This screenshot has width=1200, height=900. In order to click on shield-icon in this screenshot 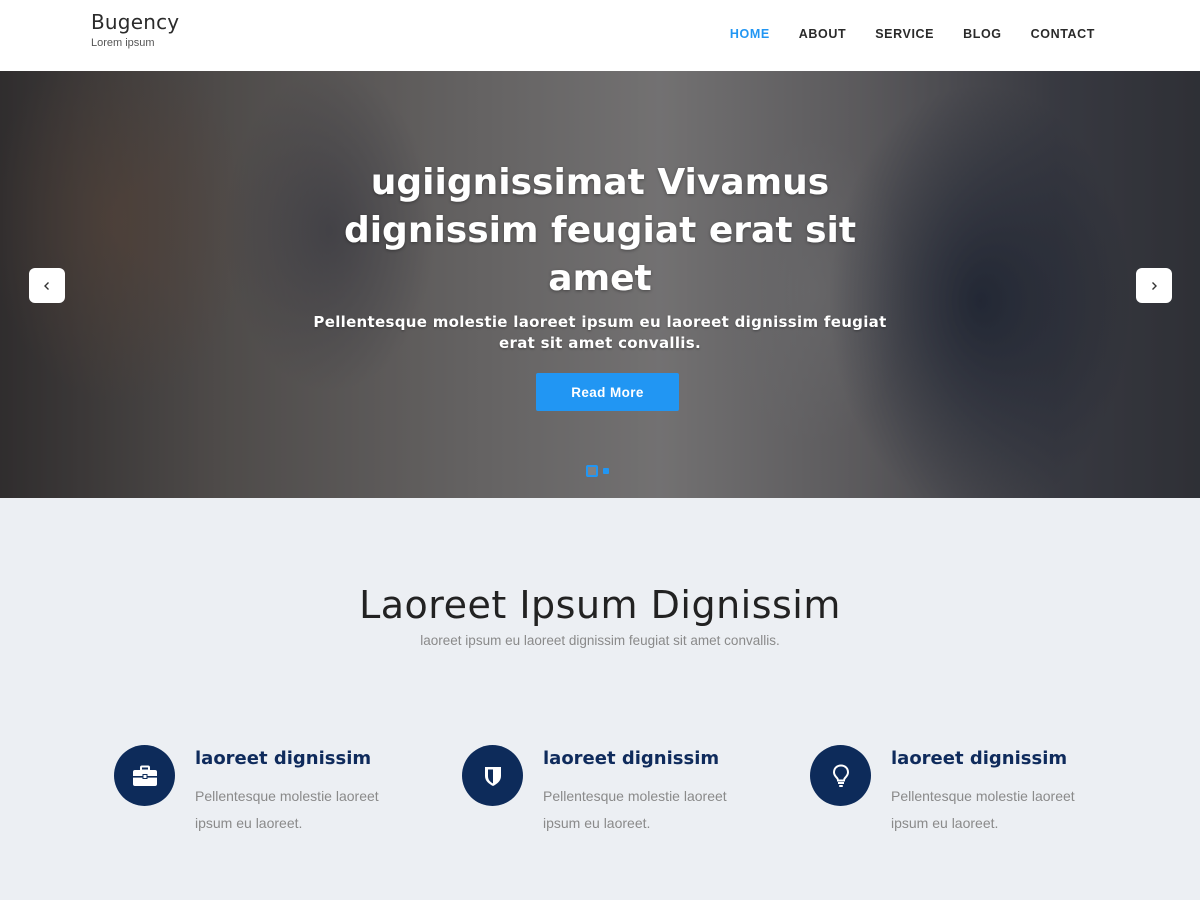, I will do `click(492, 776)`.